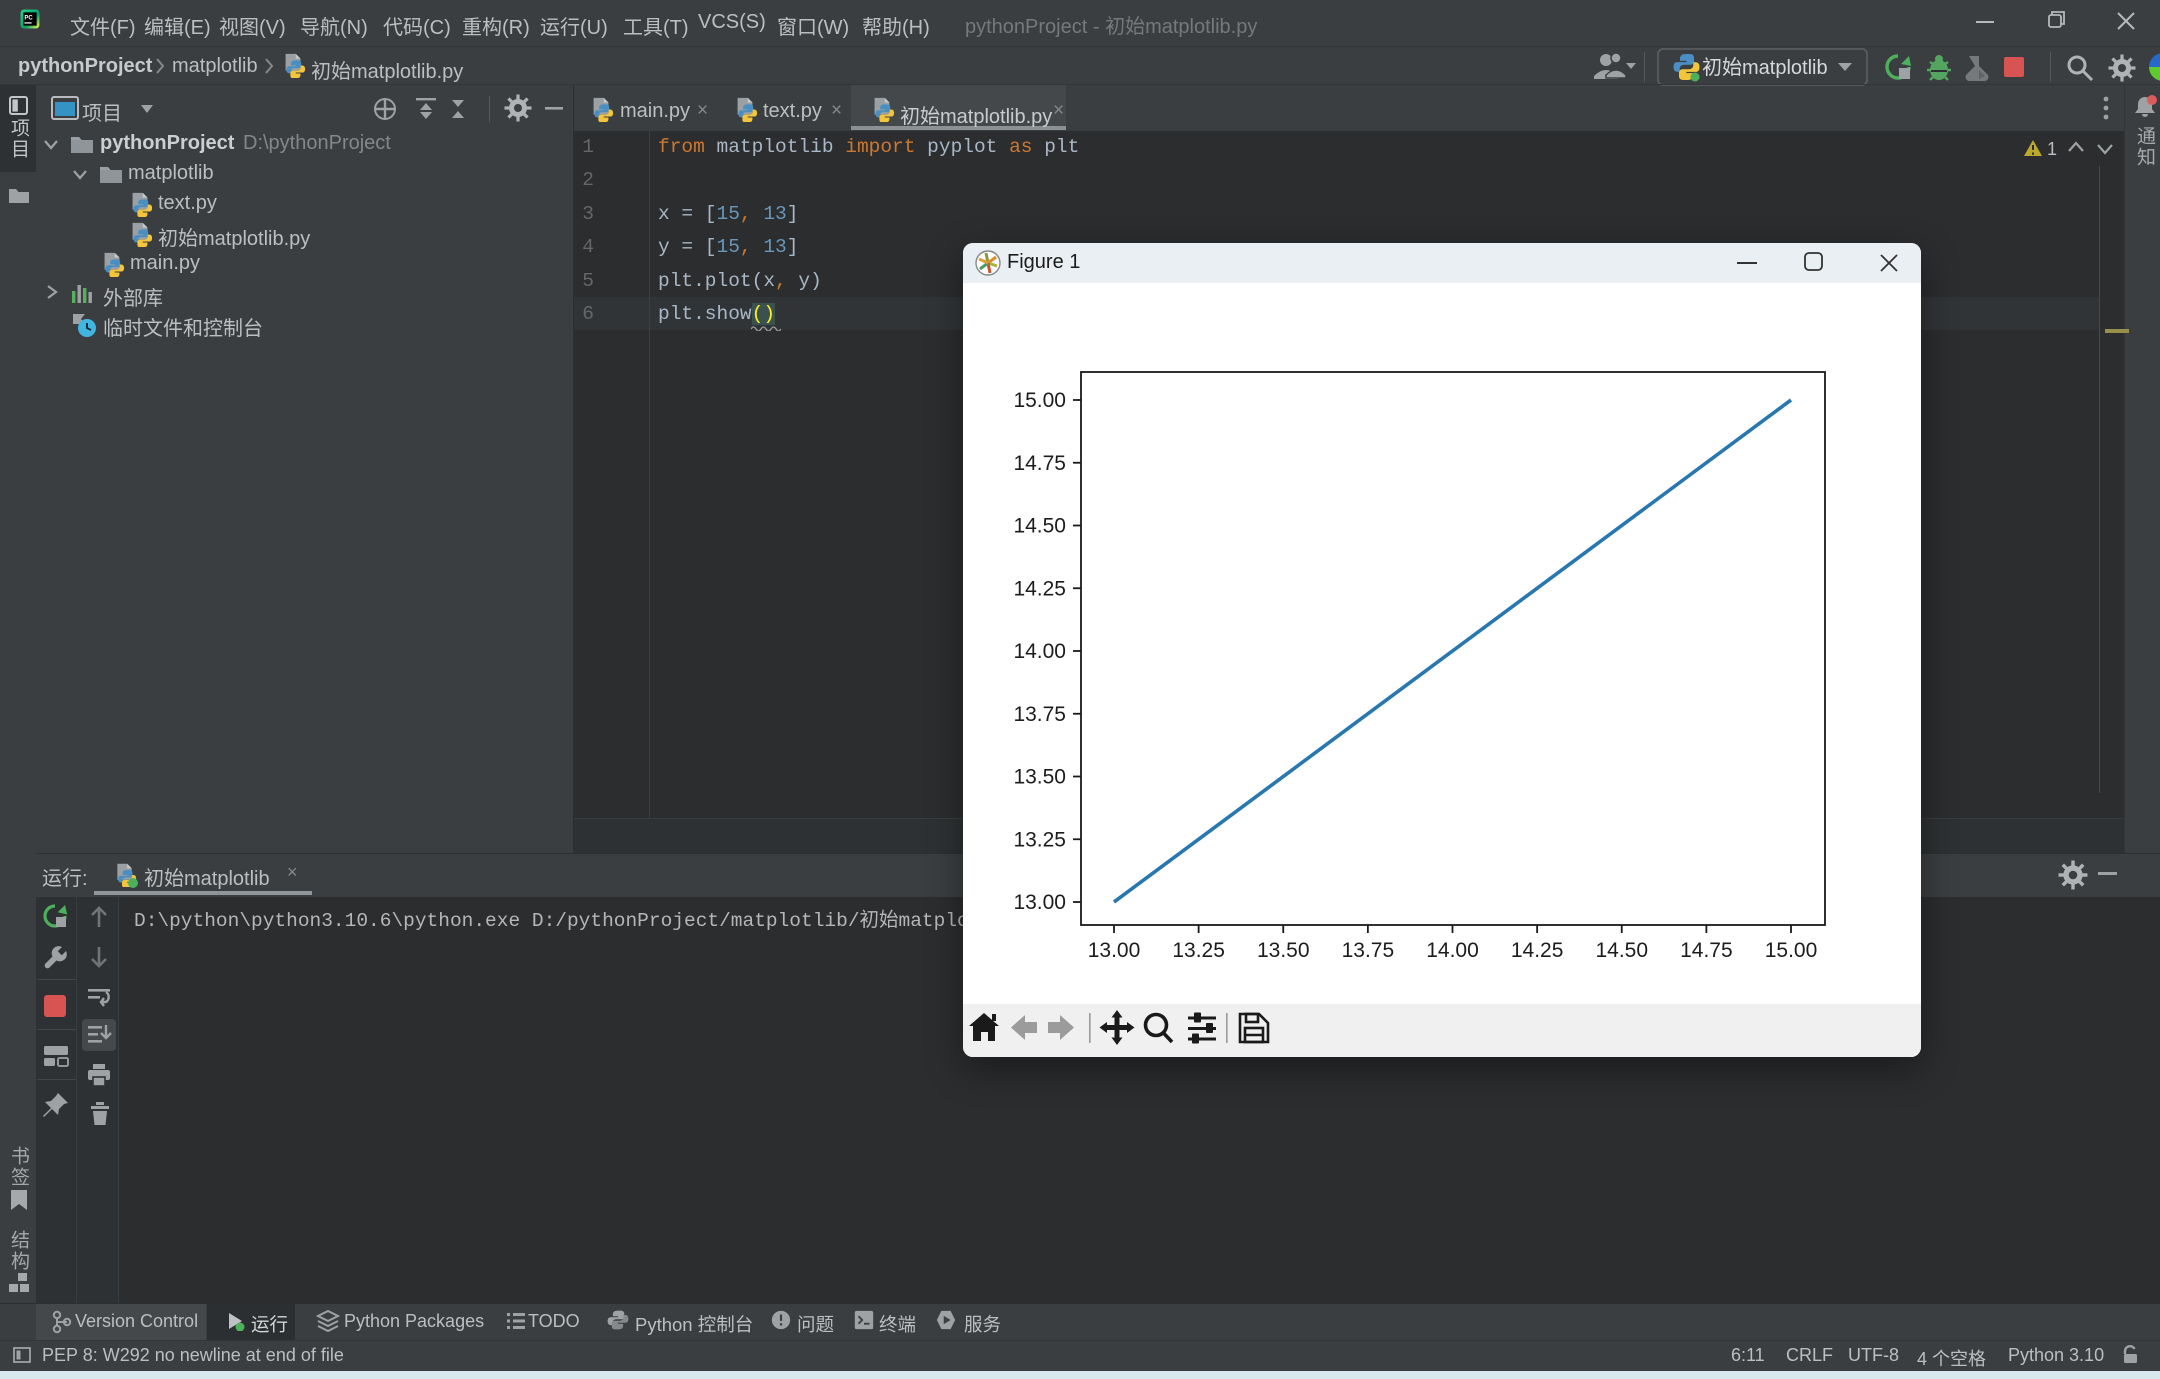 The image size is (2160, 1379). Describe the element at coordinates (28, 19) in the screenshot. I see `svg-text: PC` at that location.